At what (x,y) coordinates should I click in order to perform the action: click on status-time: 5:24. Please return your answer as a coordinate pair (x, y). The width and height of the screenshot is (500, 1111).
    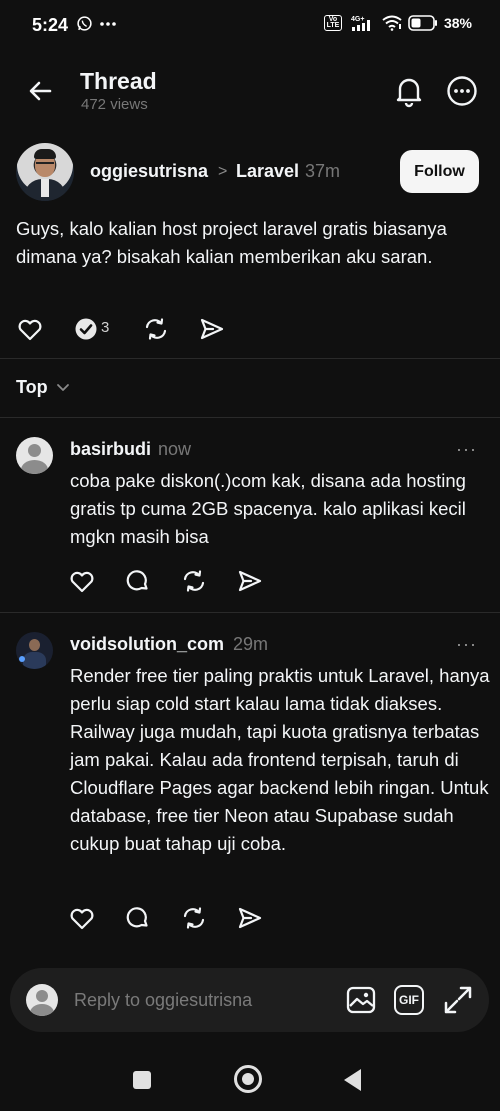
    Looking at the image, I should click on (50, 25).